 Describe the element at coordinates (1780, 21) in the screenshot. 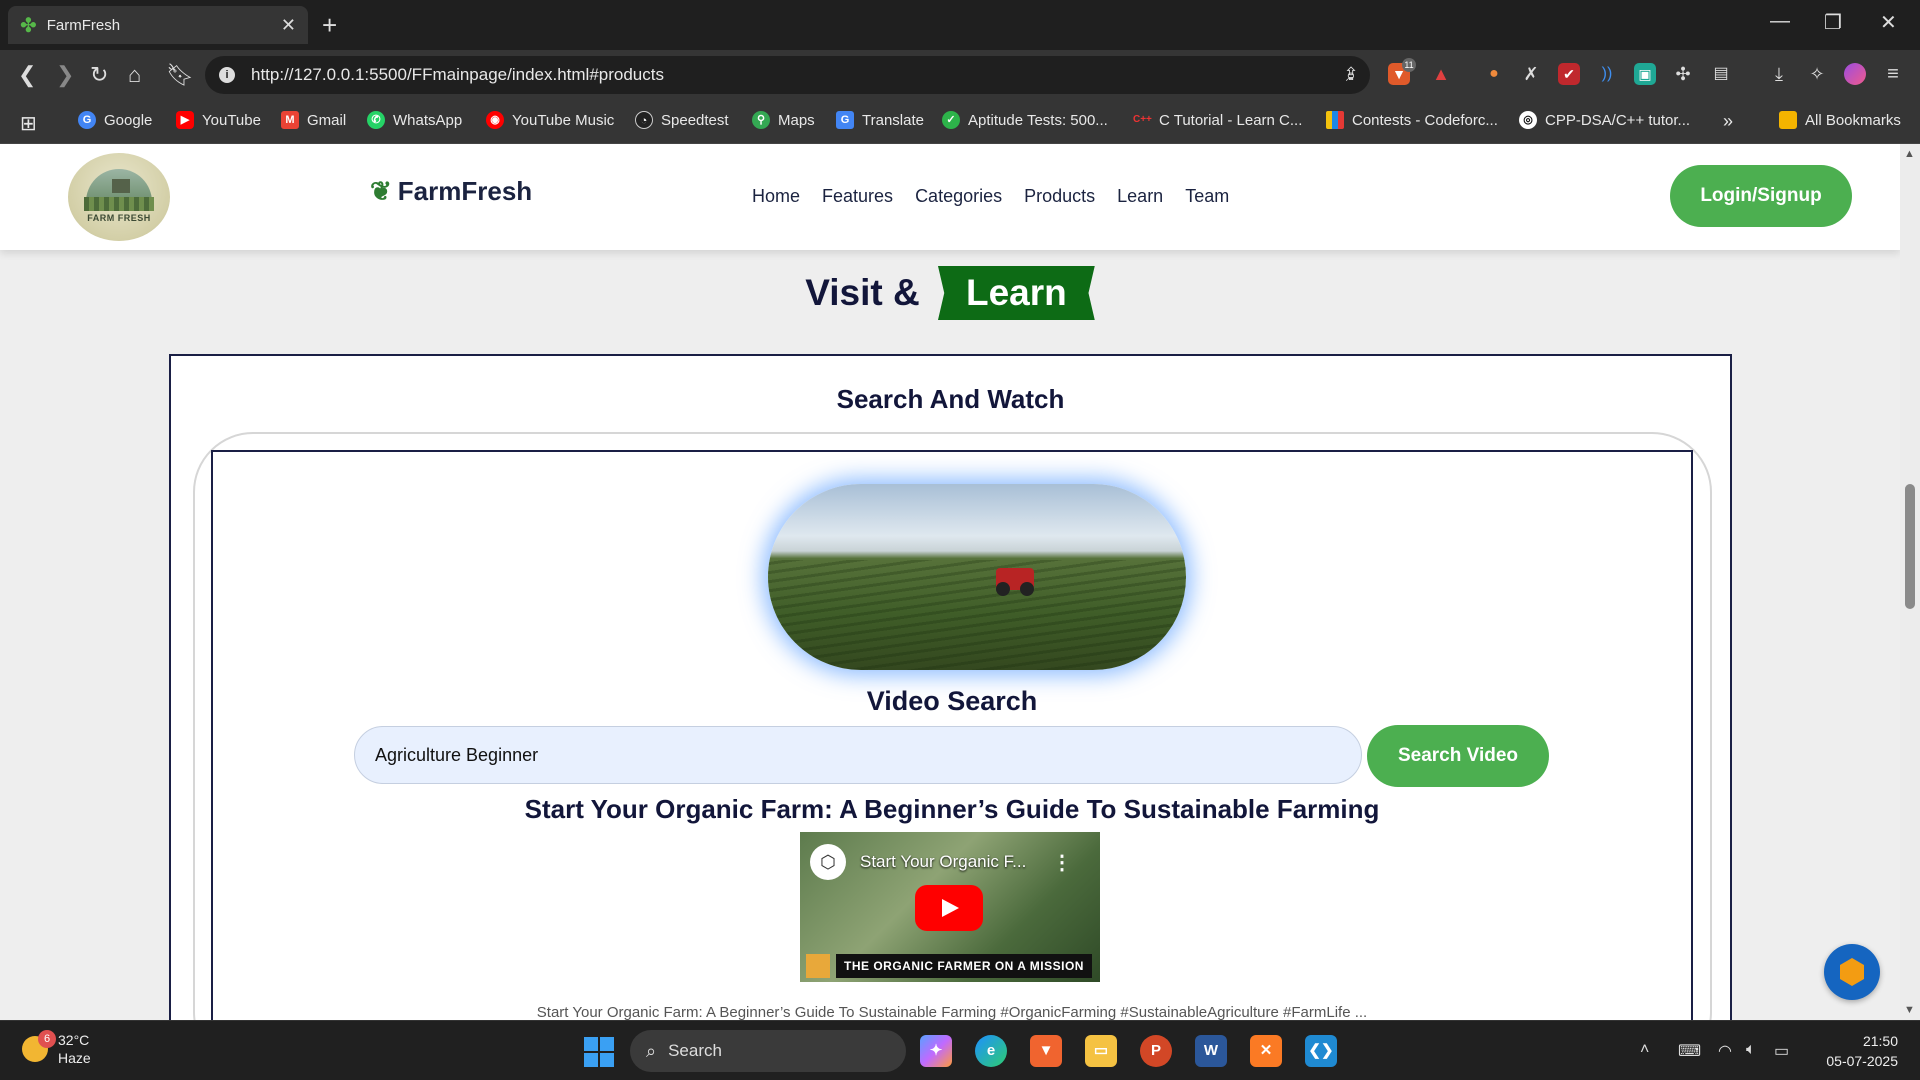

I see `minimize-icon: —` at that location.